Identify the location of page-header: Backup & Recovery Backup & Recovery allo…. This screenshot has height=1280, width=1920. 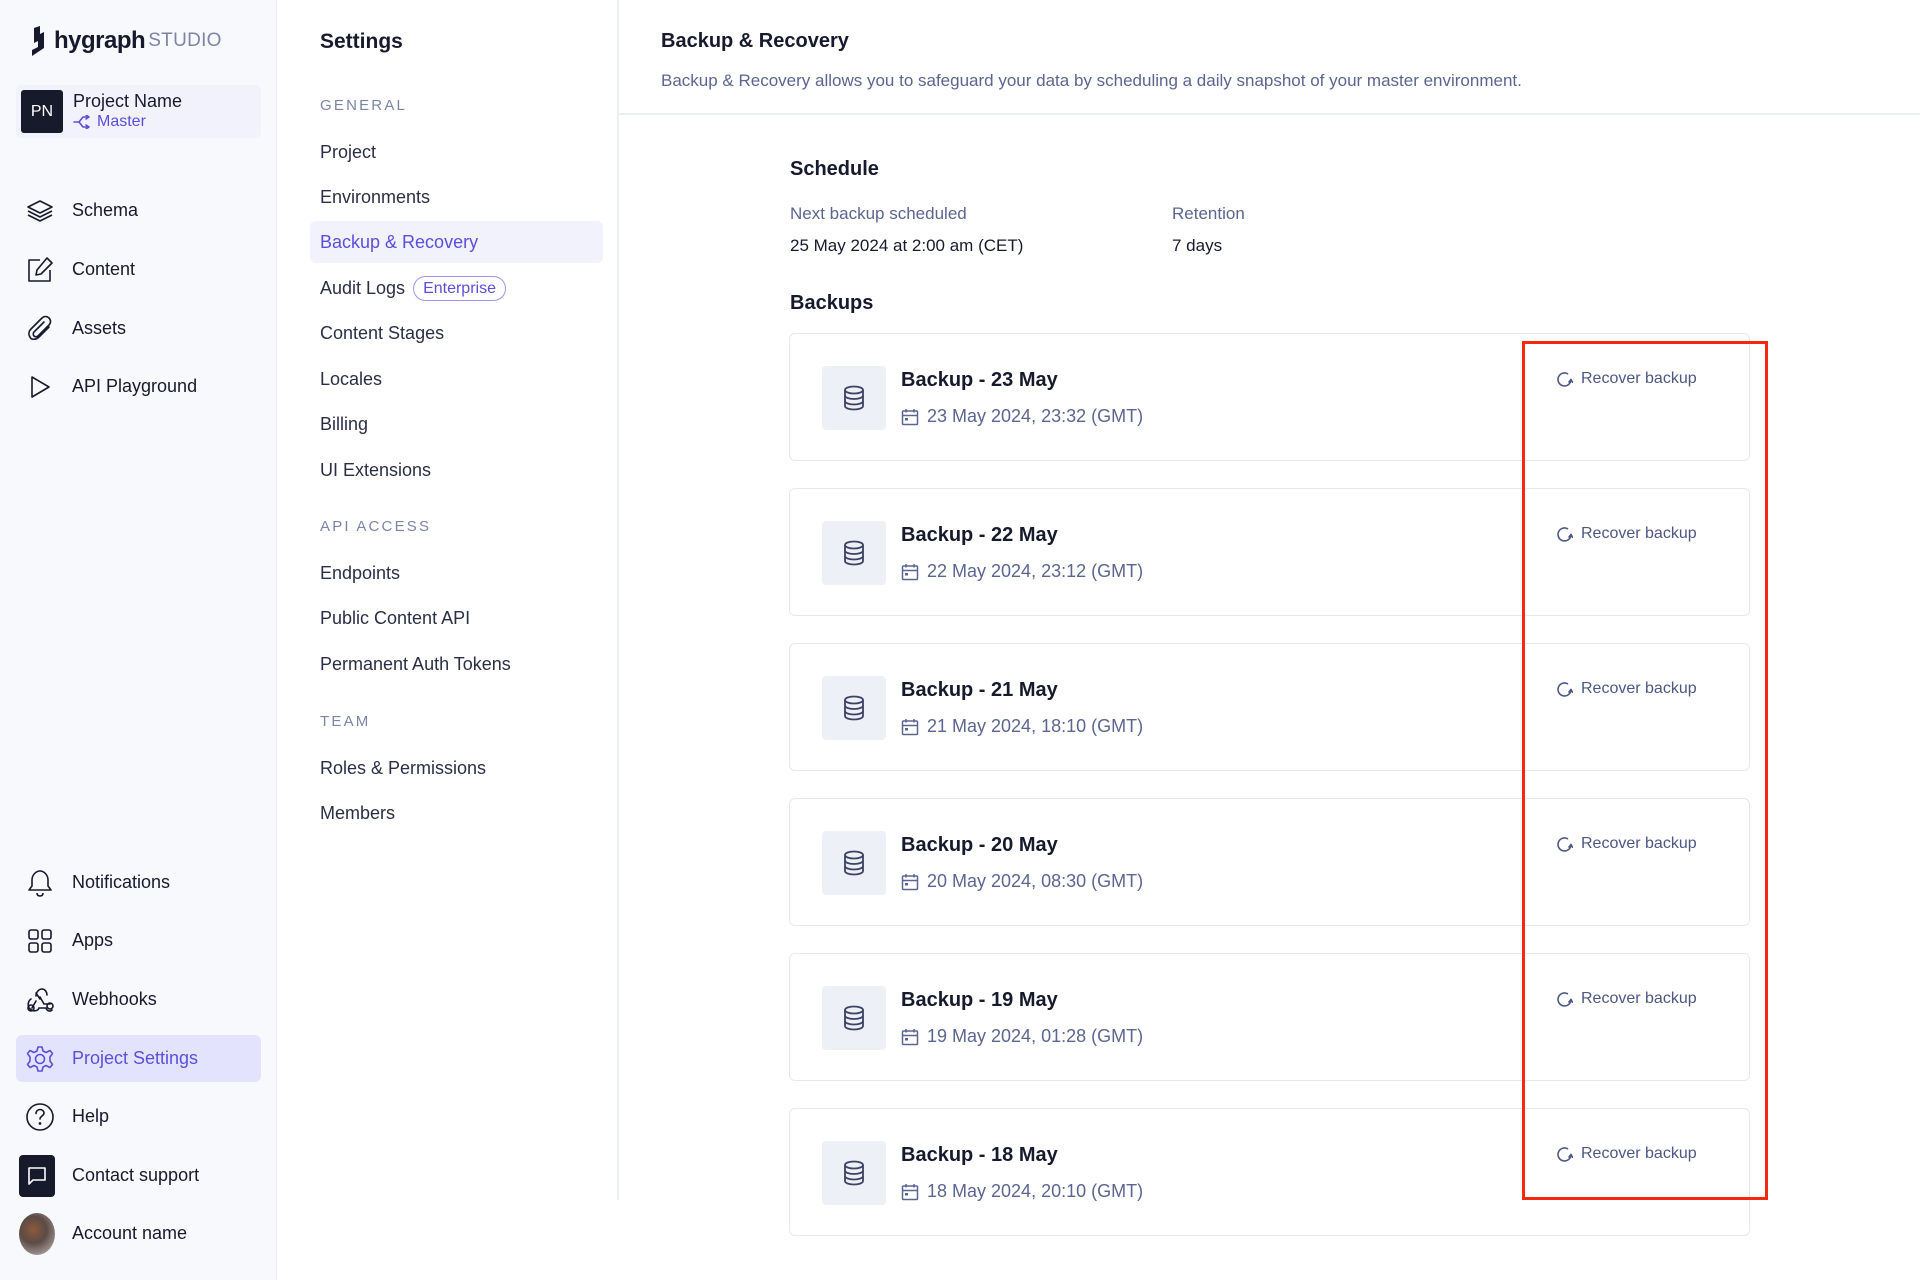
(1269, 57).